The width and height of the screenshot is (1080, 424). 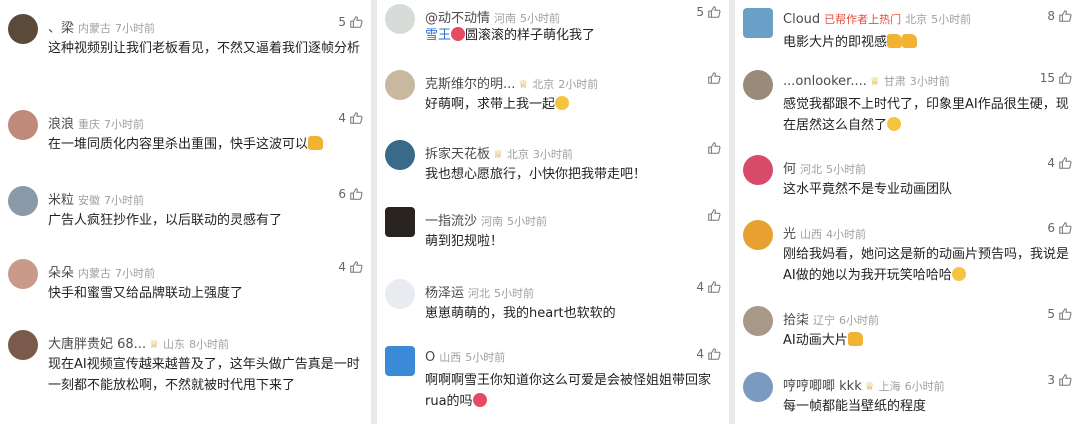 What do you see at coordinates (61, 124) in the screenshot?
I see `commenter-name: 浪浪` at bounding box center [61, 124].